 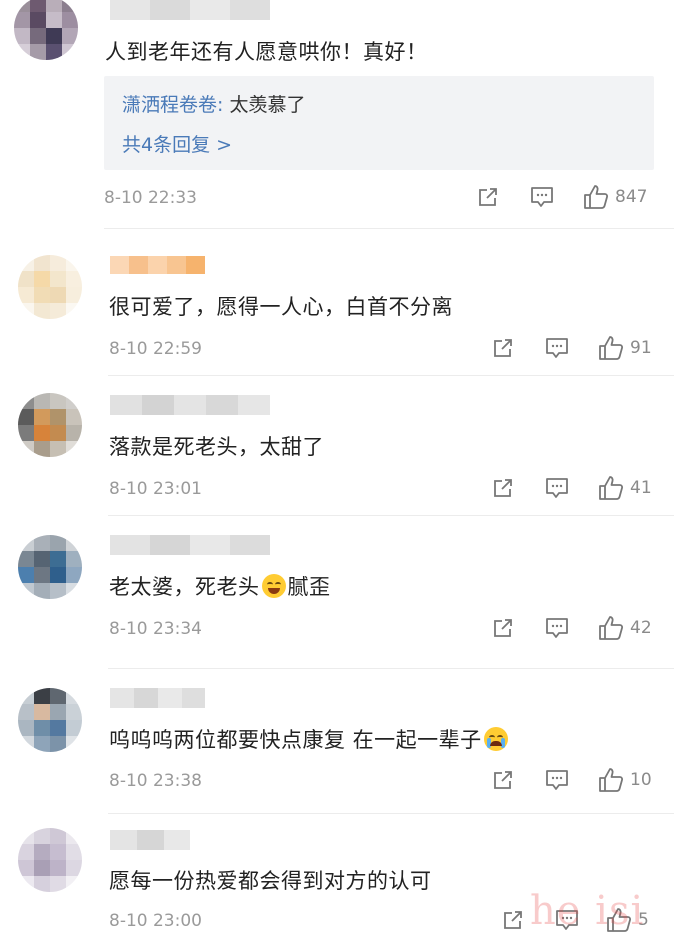 I want to click on comment-time: 8-10 23:34, so click(x=155, y=629).